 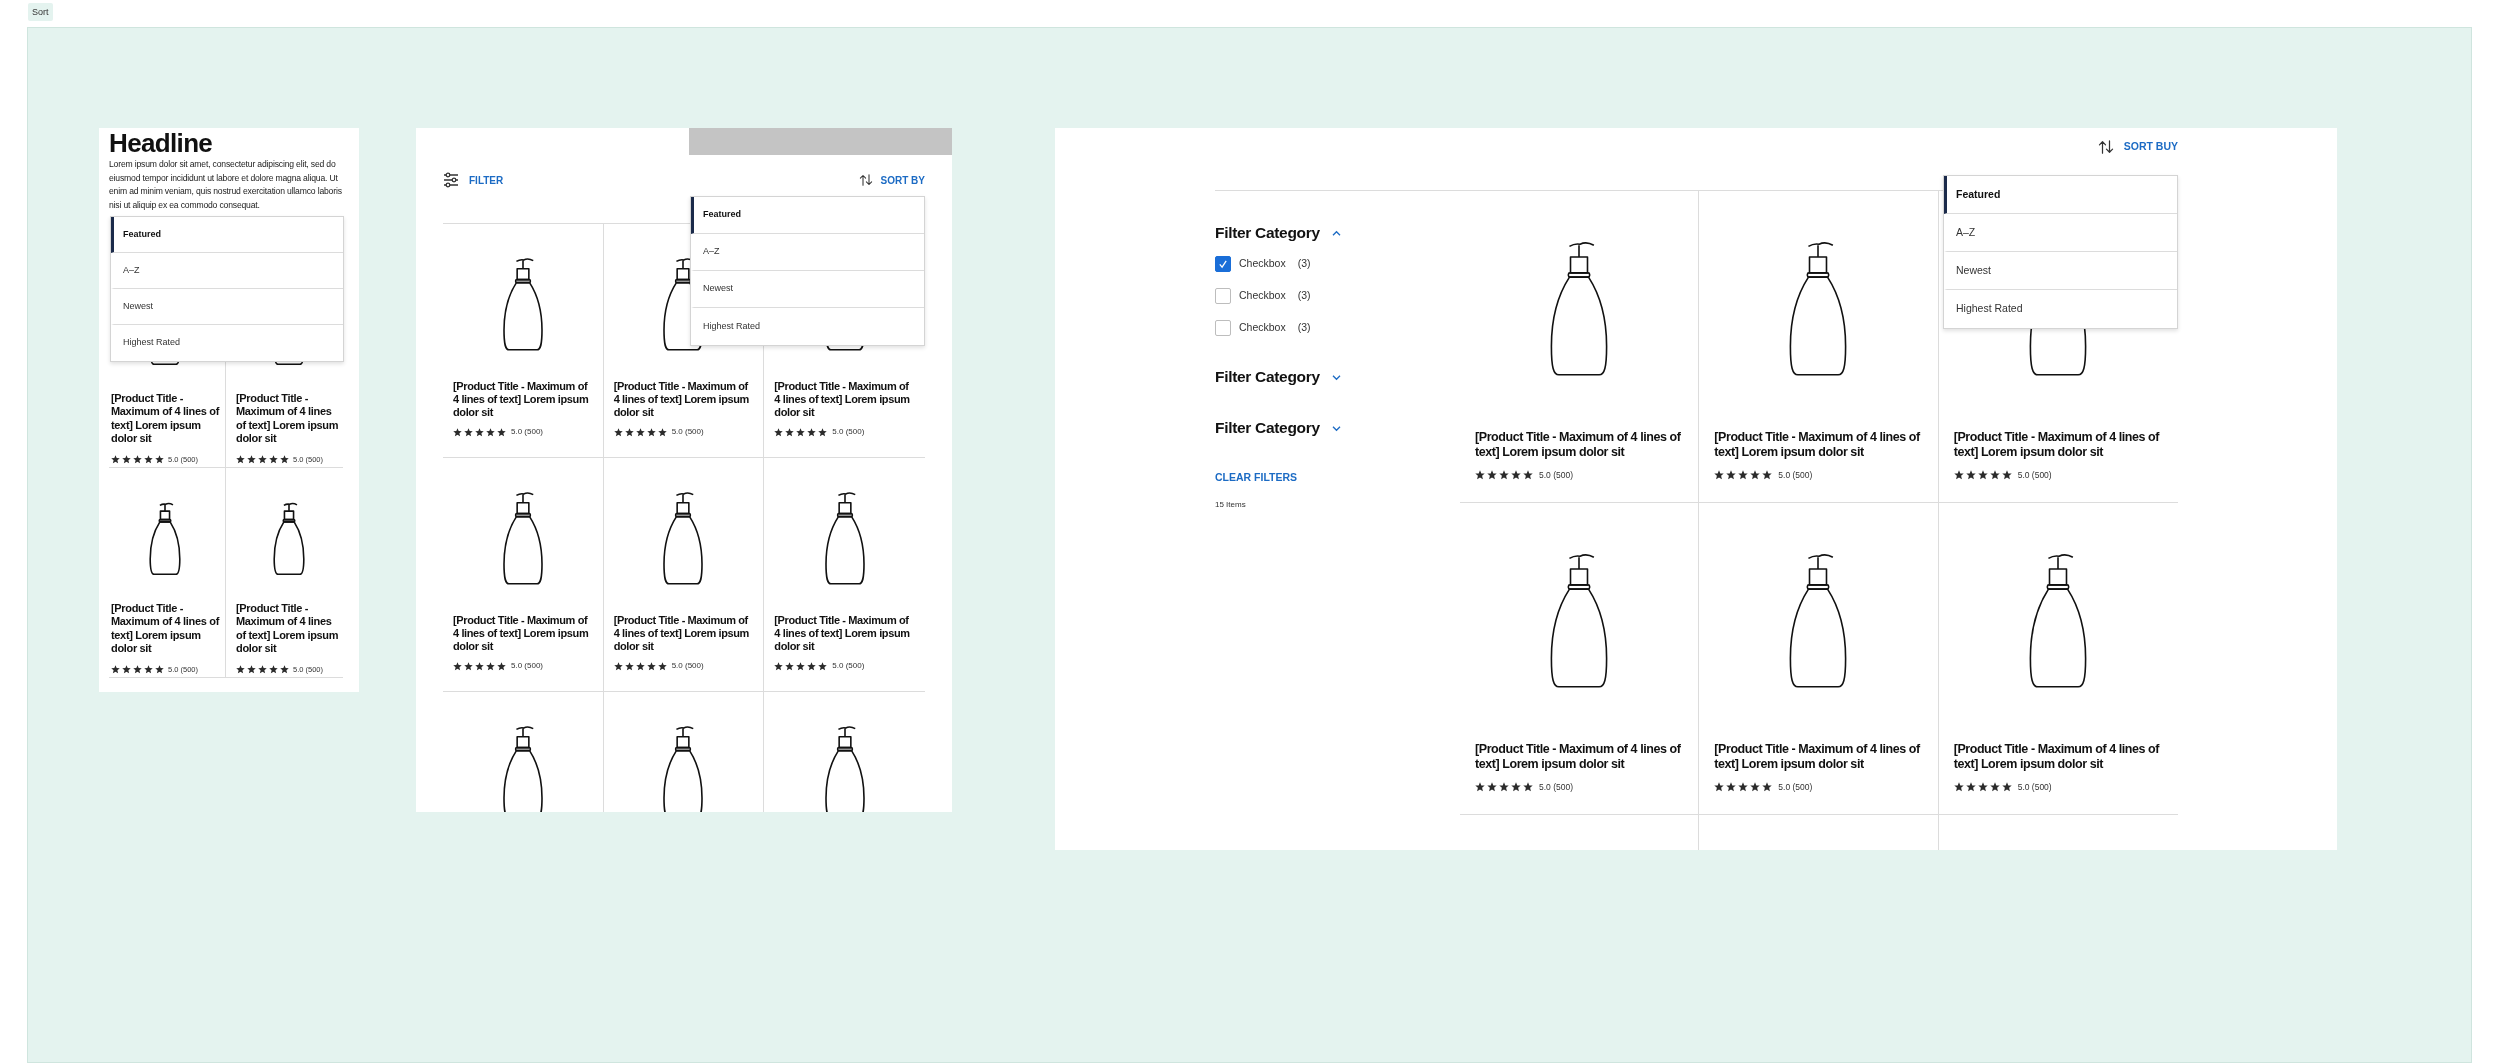 I want to click on sort-icon, so click(x=865, y=180).